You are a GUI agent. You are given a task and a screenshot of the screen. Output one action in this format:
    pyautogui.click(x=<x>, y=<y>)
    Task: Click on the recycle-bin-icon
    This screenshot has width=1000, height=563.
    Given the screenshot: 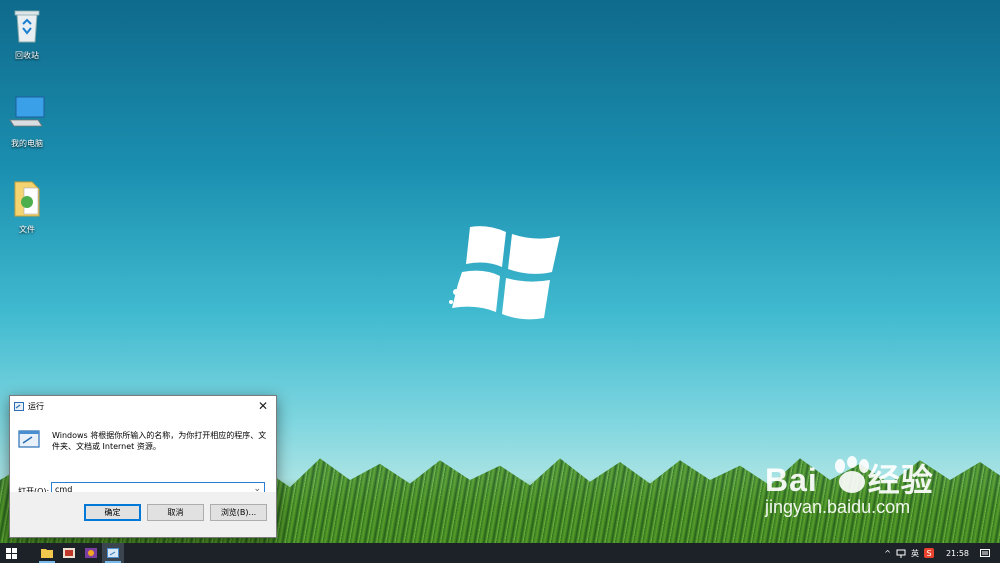 What is the action you would take?
    pyautogui.click(x=27, y=26)
    